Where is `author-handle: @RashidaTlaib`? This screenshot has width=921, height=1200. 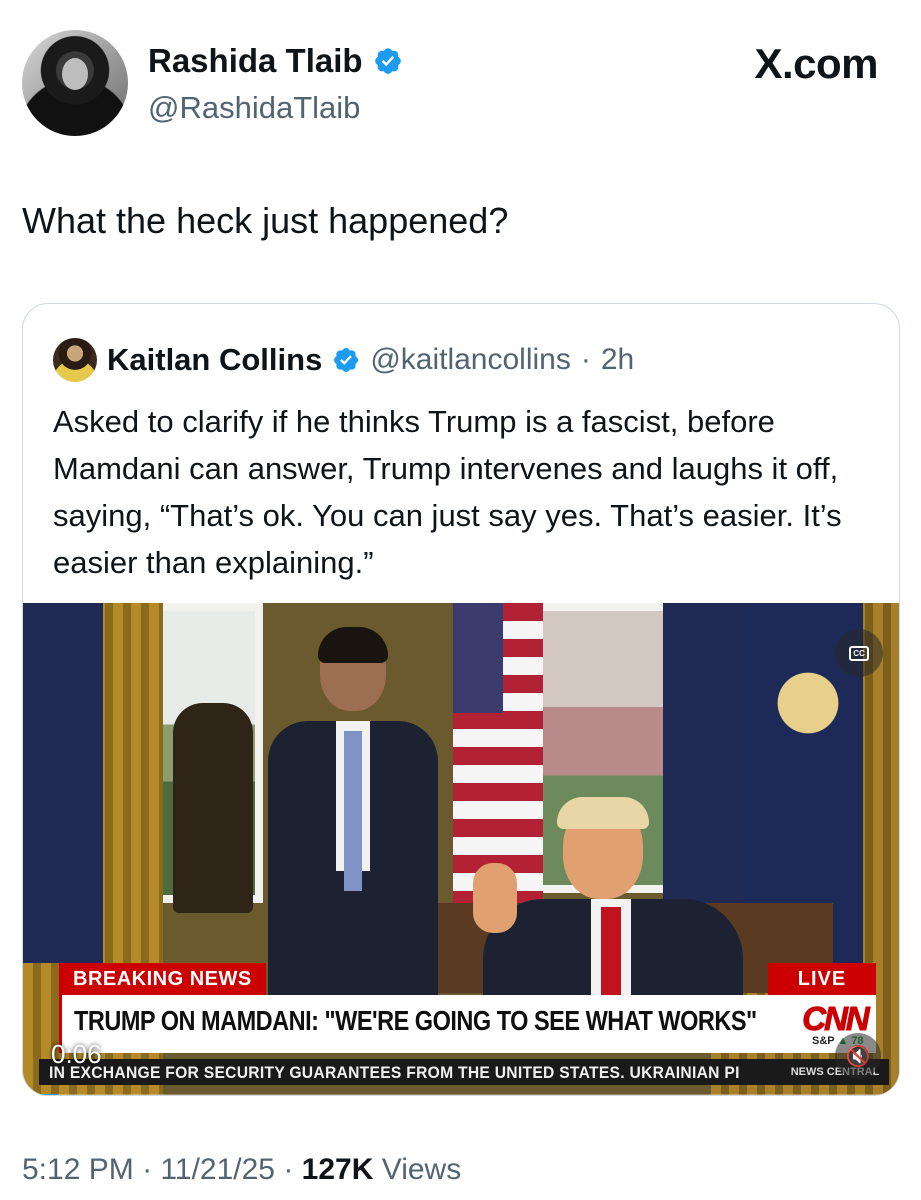 author-handle: @RashidaTlaib is located at coordinates (254, 108).